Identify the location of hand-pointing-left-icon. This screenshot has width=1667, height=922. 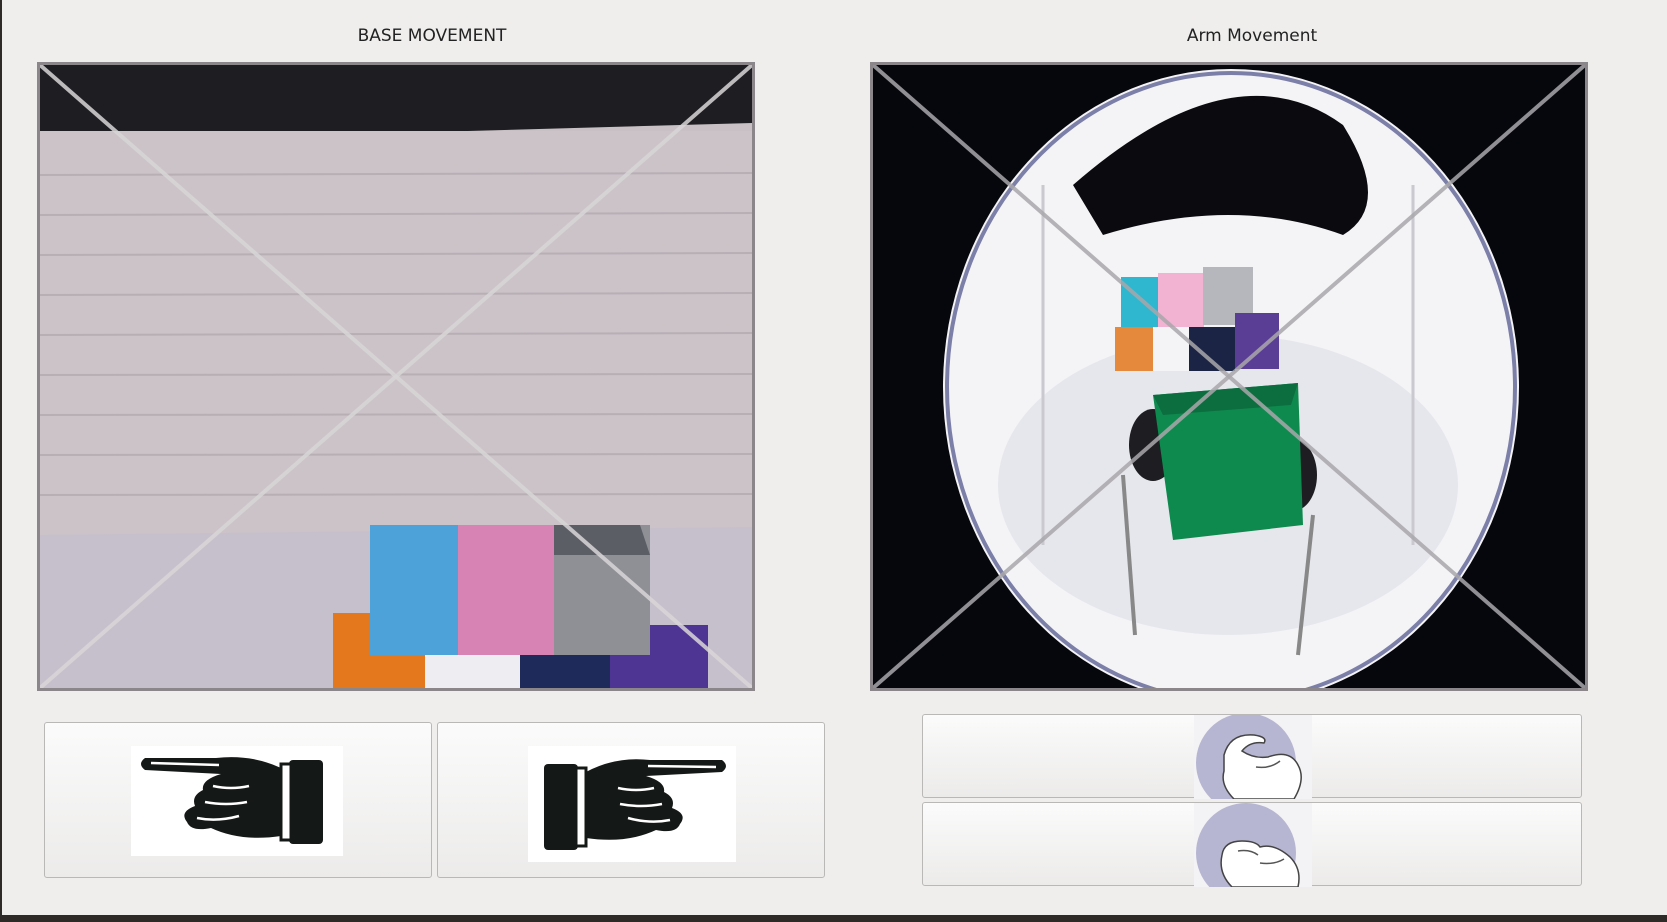
(237, 801).